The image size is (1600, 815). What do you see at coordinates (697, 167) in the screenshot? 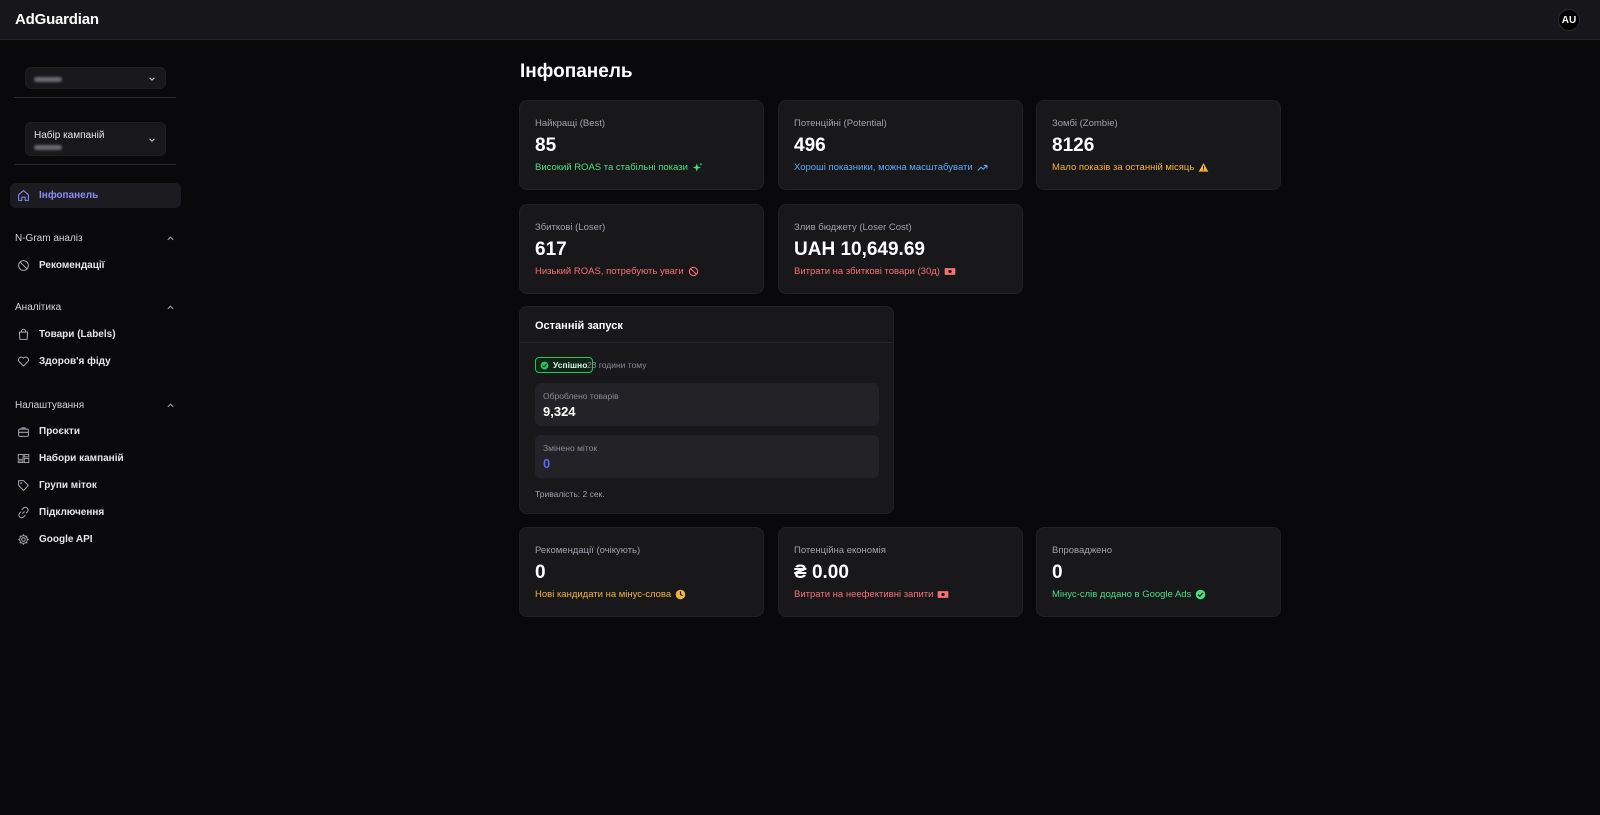
I see `sparkles-icon` at bounding box center [697, 167].